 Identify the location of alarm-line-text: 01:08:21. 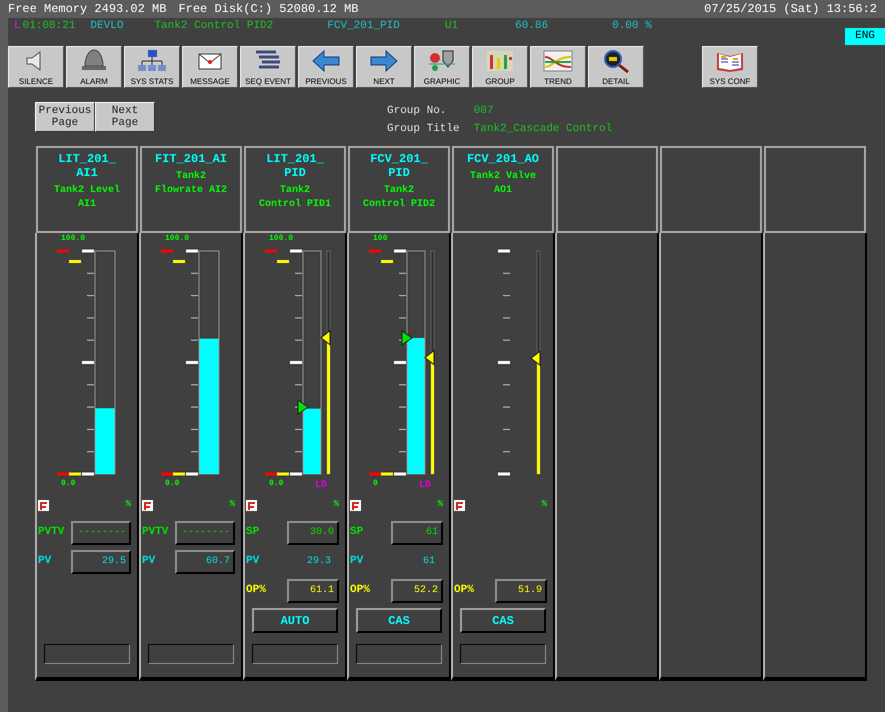
(49, 26).